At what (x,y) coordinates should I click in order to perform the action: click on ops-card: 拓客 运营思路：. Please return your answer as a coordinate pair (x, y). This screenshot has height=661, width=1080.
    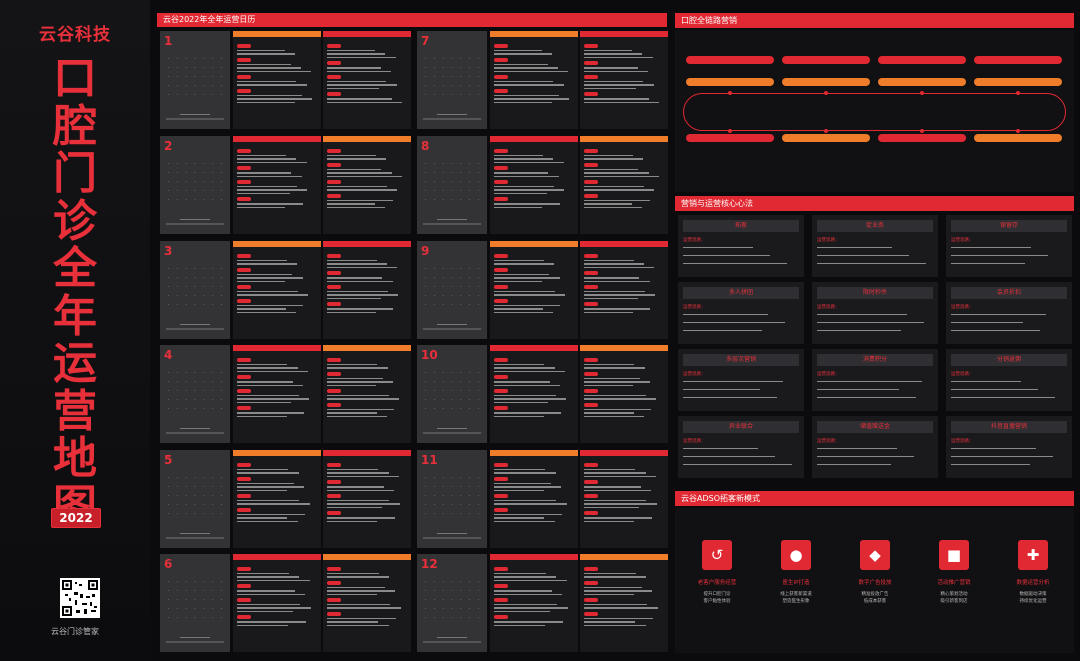
    Looking at the image, I should click on (741, 246).